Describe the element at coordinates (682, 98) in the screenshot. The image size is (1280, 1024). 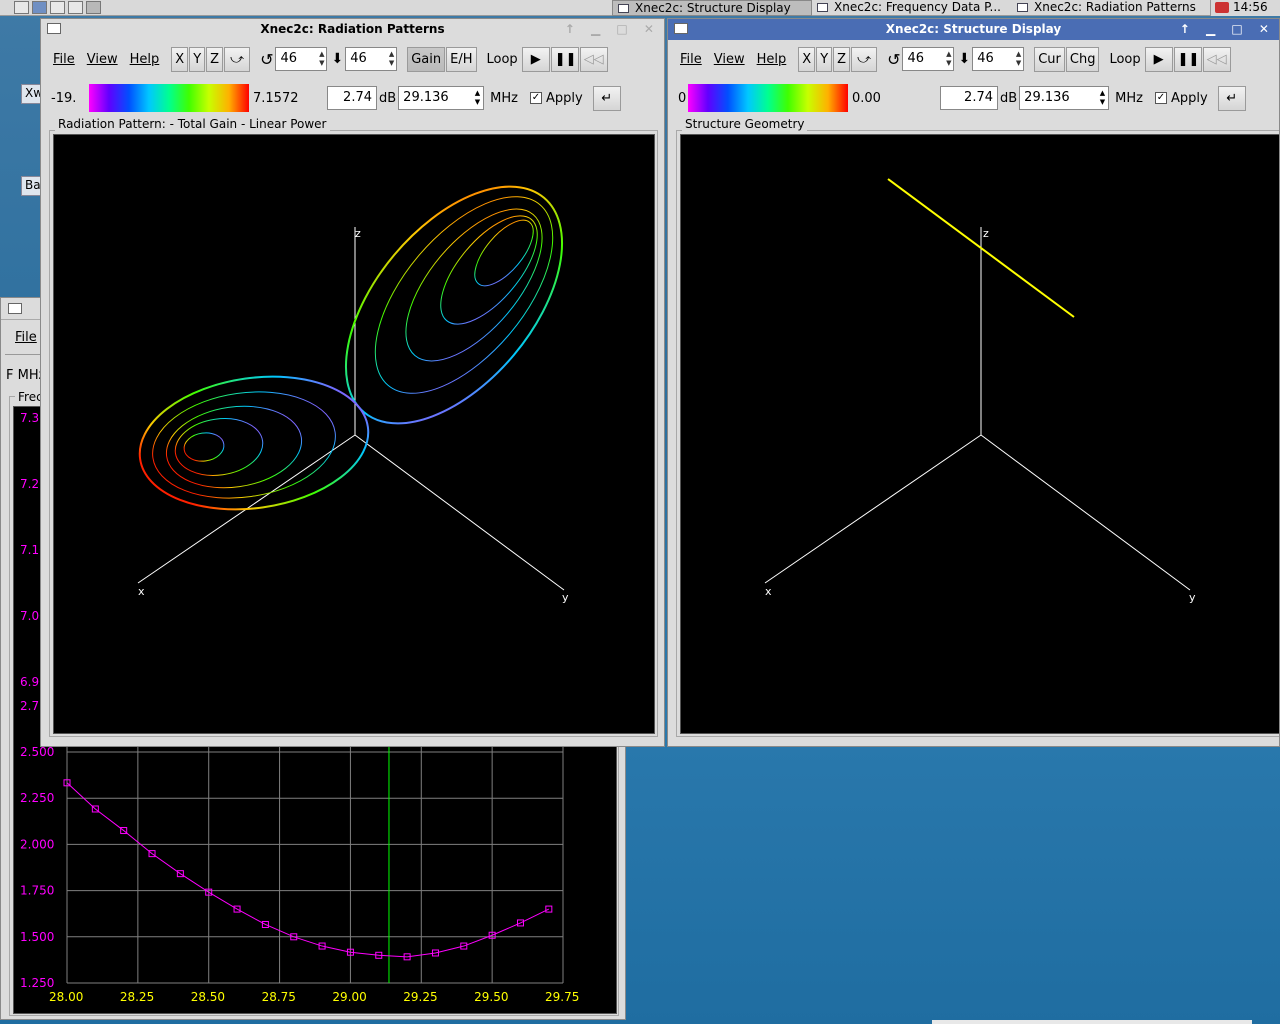
I see `scale-min-label: 0` at that location.